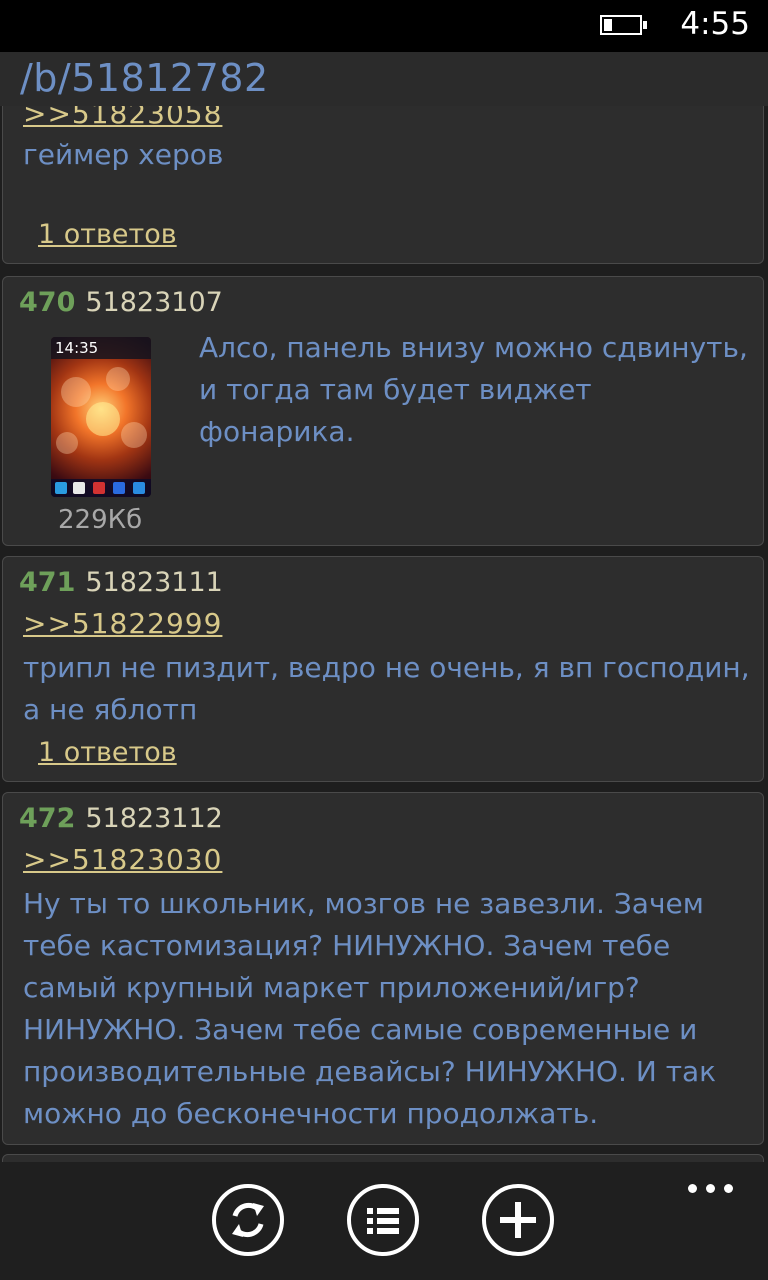  I want to click on post-number: 472, so click(47, 818).